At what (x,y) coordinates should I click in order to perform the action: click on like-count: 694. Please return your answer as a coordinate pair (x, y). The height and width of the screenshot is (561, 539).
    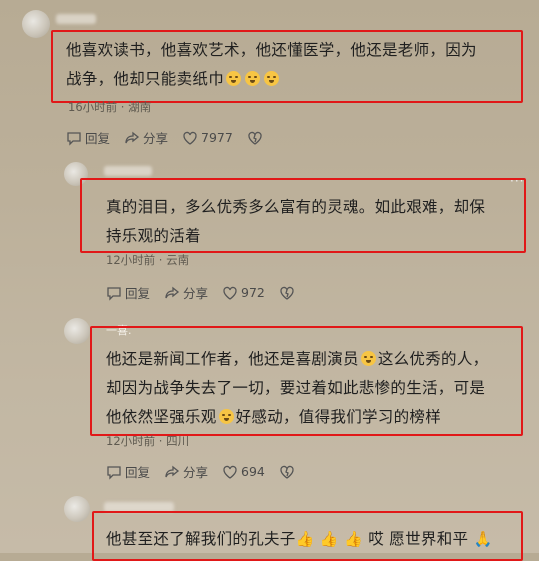
    Looking at the image, I should click on (253, 471).